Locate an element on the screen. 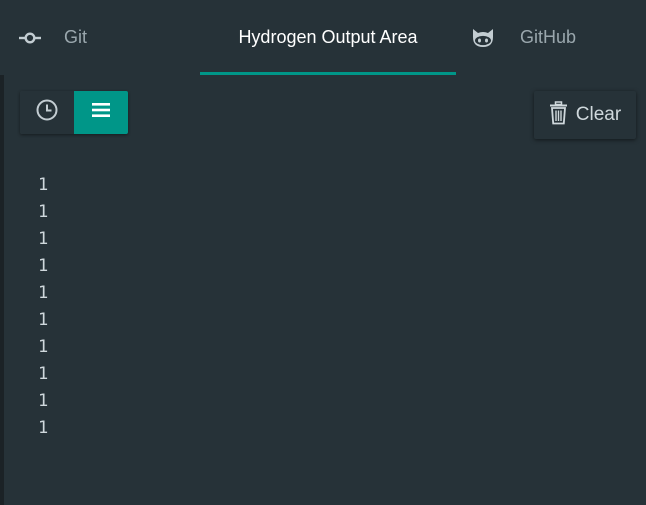 The height and width of the screenshot is (505, 646). clear-button: Clear is located at coordinates (585, 115).